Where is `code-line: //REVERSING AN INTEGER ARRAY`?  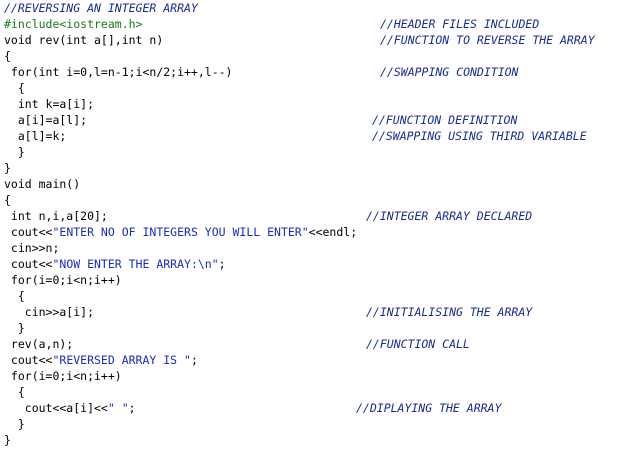
code-line: //REVERSING AN INTEGER ARRAY is located at coordinates (318, 8).